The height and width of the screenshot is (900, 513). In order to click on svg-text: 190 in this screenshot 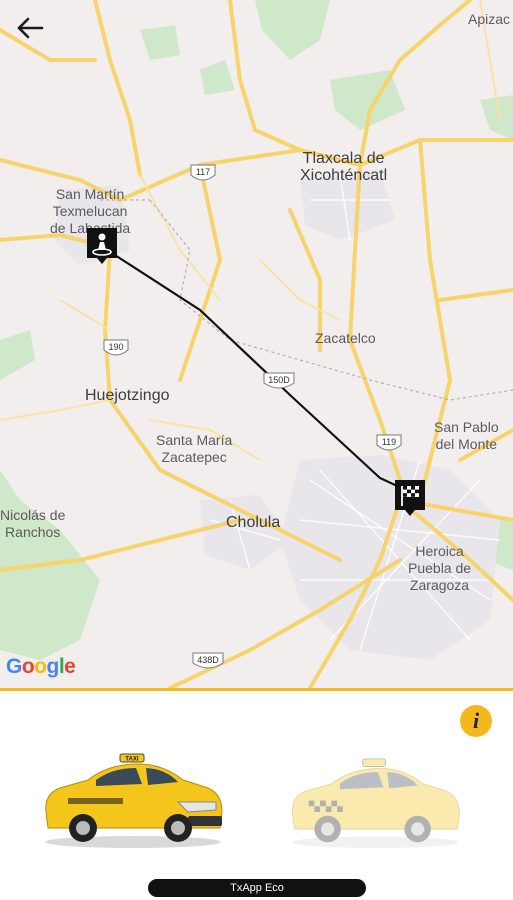, I will do `click(115, 347)`.